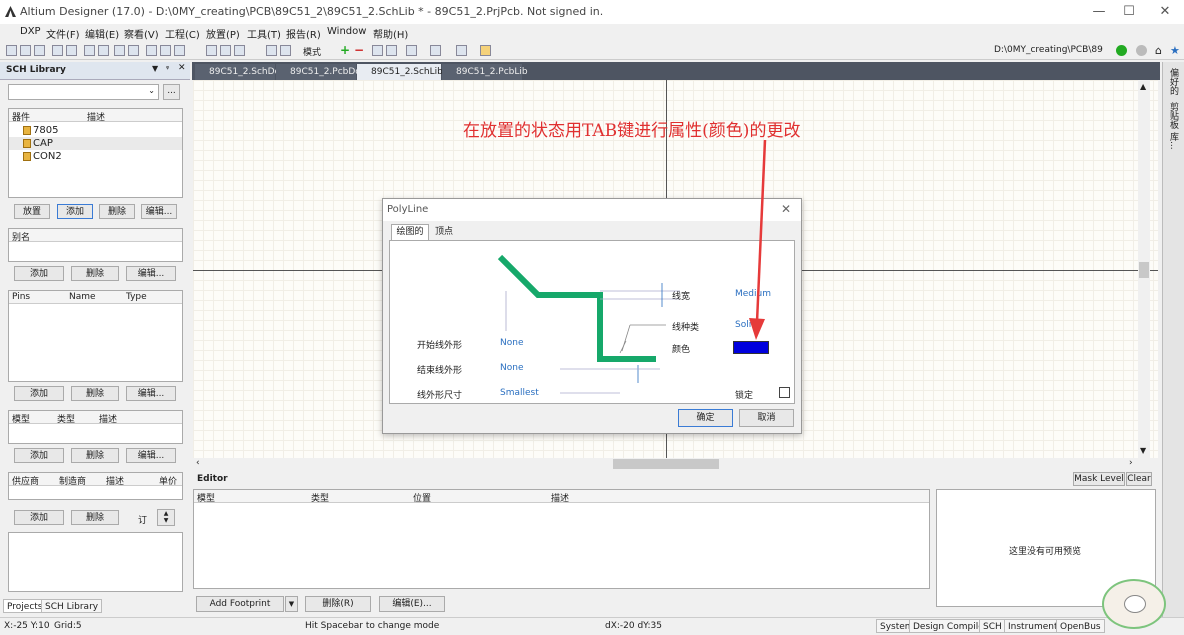 Image resolution: width=1184 pixels, height=635 pixels. Describe the element at coordinates (240, 72) in the screenshot. I see `tab-schdoc: 89C51_2.SchDoc` at that location.